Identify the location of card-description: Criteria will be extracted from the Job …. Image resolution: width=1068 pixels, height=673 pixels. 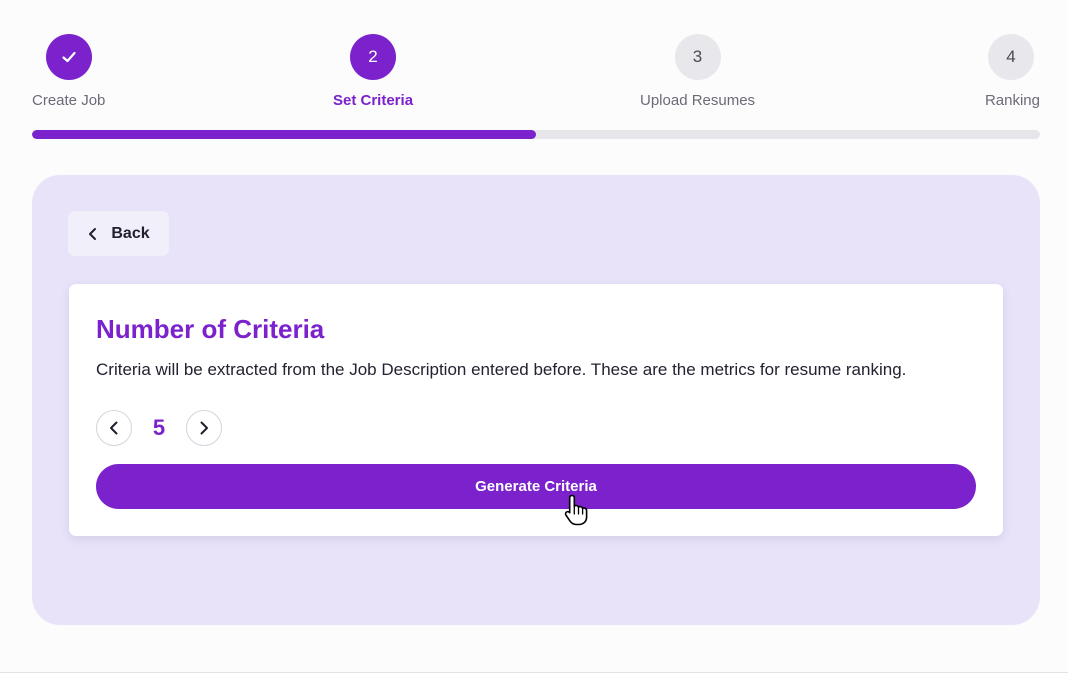
(501, 369).